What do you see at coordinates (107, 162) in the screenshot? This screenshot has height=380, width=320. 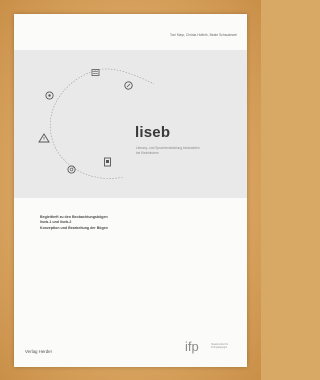 I see `document-icon` at bounding box center [107, 162].